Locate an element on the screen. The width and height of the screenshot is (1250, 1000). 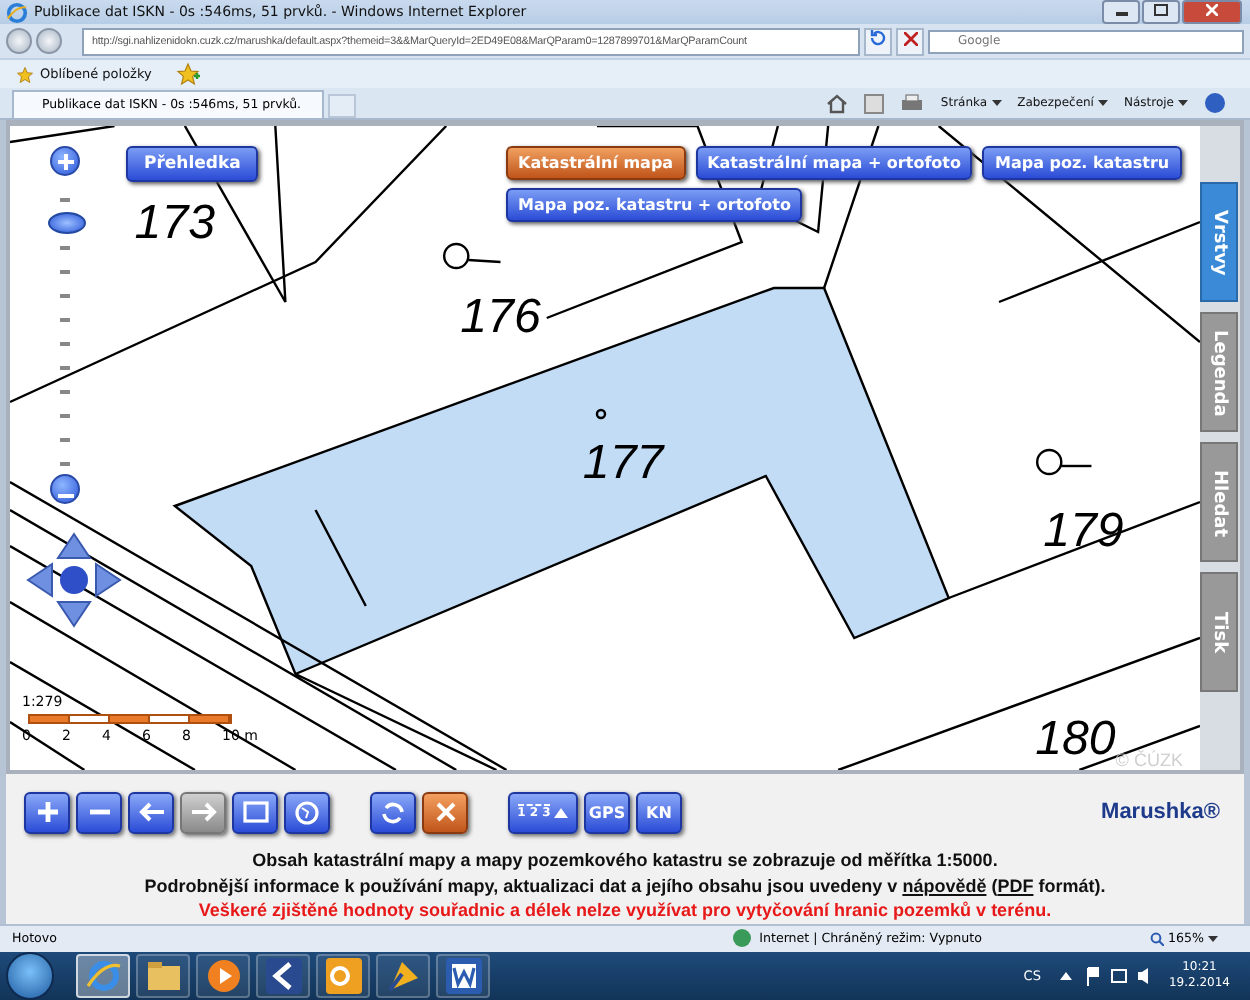
folder-icon is located at coordinates (163, 976).